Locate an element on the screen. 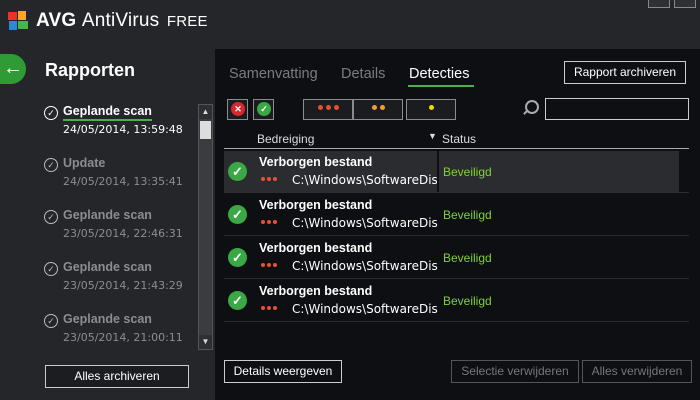 The image size is (700, 400). window-close-button is located at coordinates (685, 4).